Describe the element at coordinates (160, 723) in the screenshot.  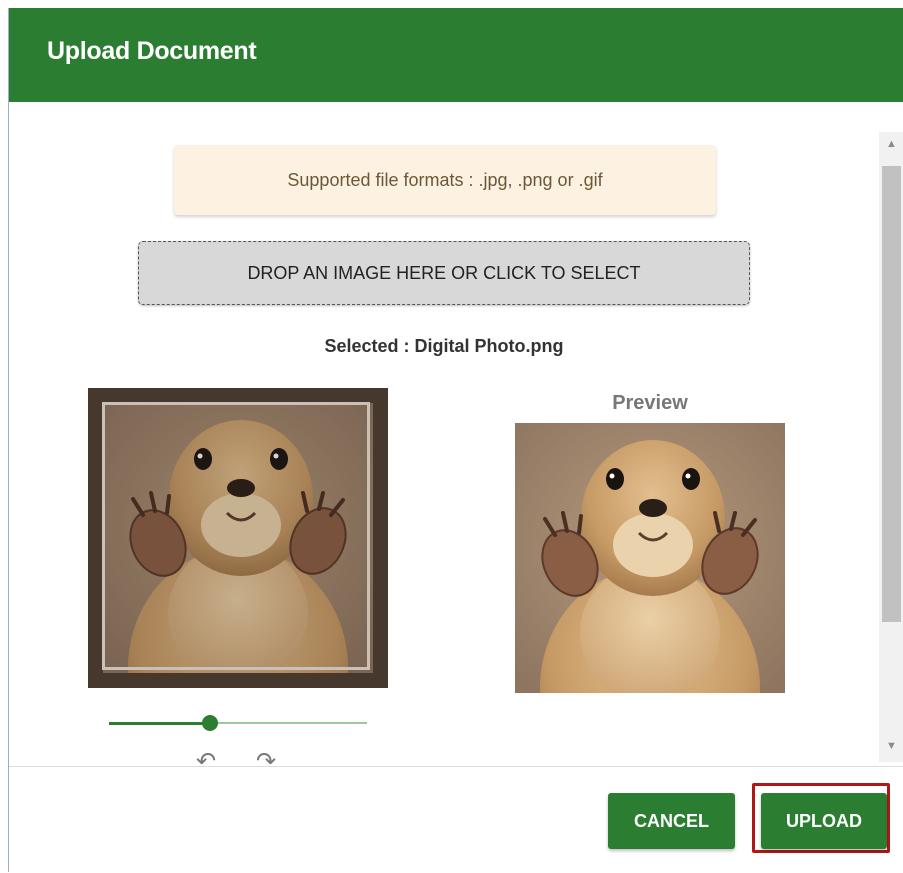
I see `zoom-slider-fill` at that location.